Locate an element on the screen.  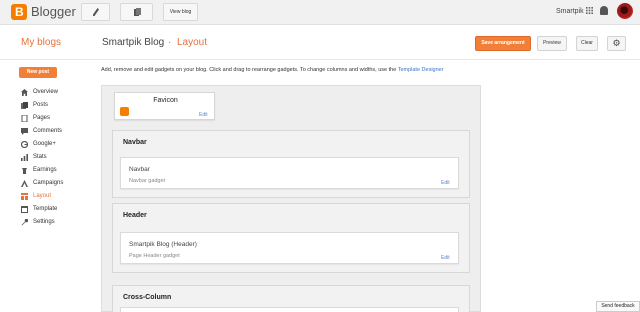
gadget-name: Navbar is located at coordinates (139, 169).